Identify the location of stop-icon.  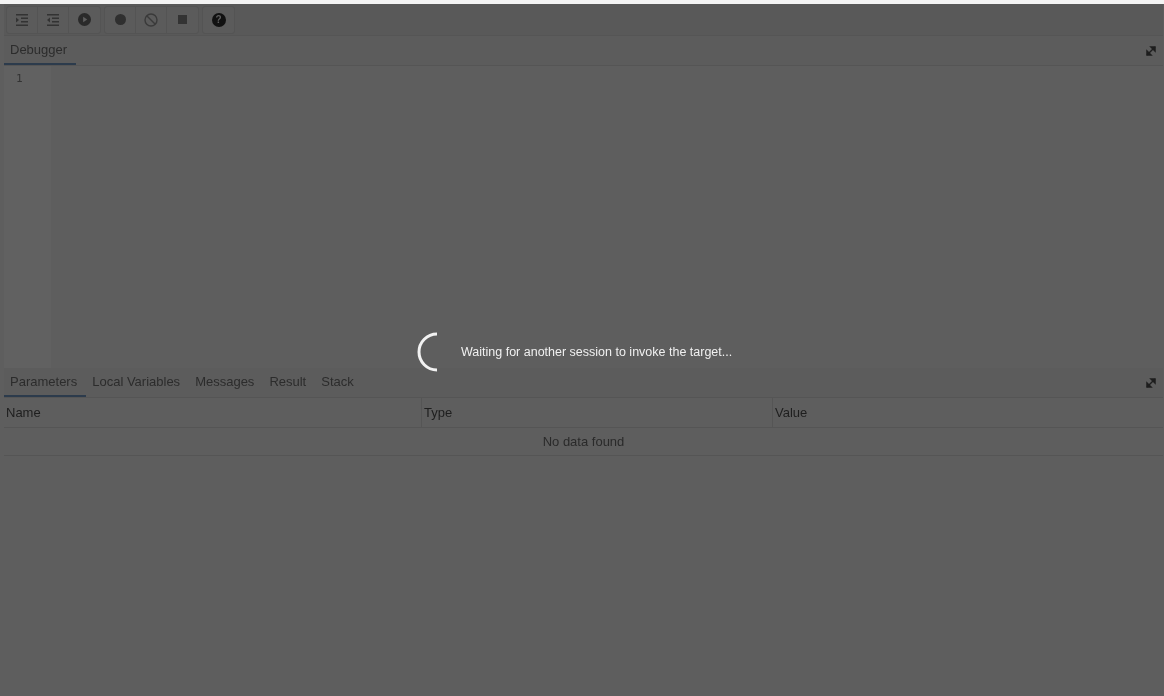
(182, 19).